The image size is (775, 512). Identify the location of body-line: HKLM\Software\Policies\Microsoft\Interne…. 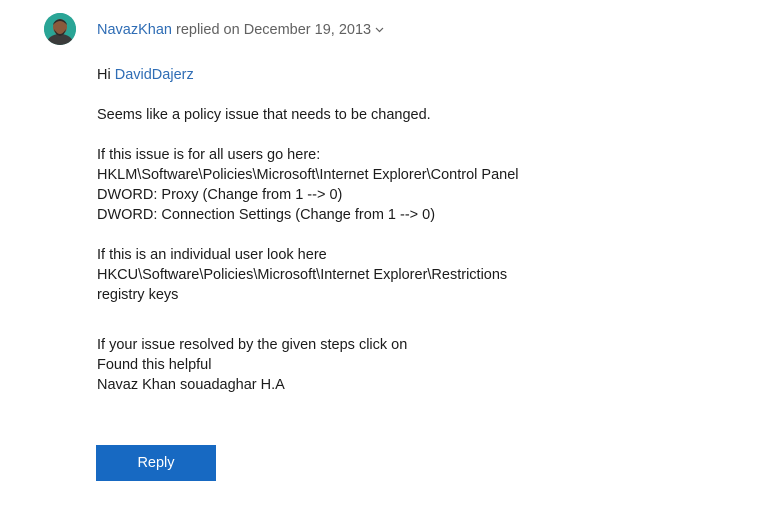
(308, 175).